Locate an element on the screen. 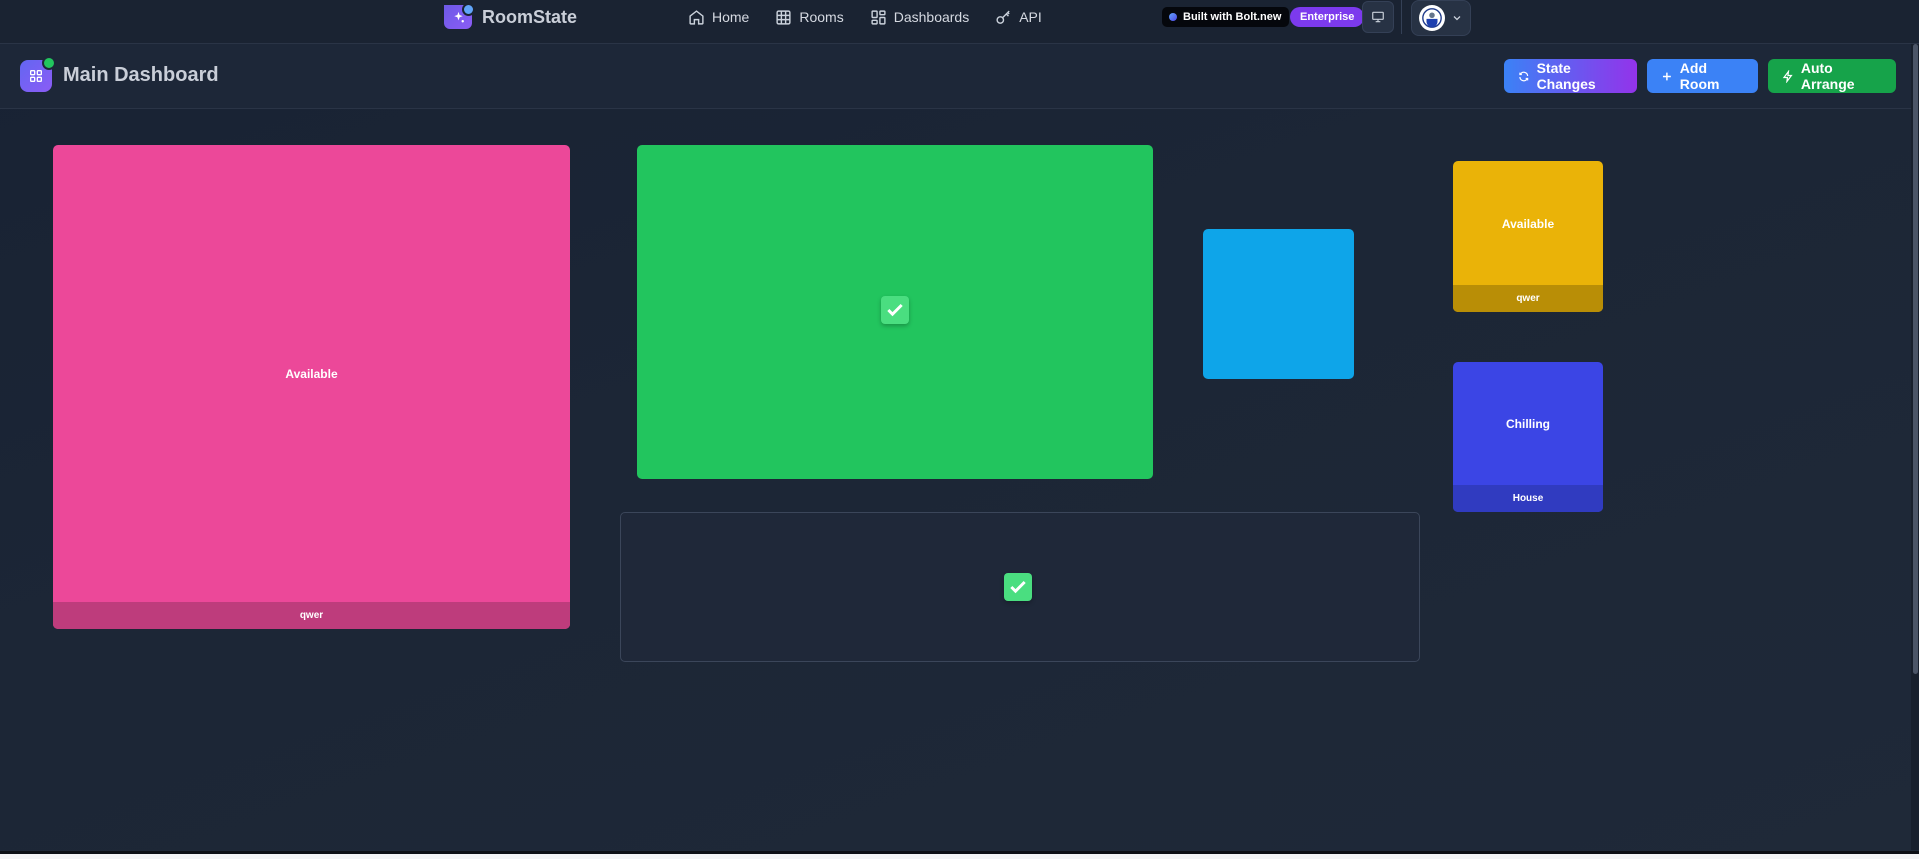 The width and height of the screenshot is (1919, 859). room-status: Chilling is located at coordinates (1528, 424).